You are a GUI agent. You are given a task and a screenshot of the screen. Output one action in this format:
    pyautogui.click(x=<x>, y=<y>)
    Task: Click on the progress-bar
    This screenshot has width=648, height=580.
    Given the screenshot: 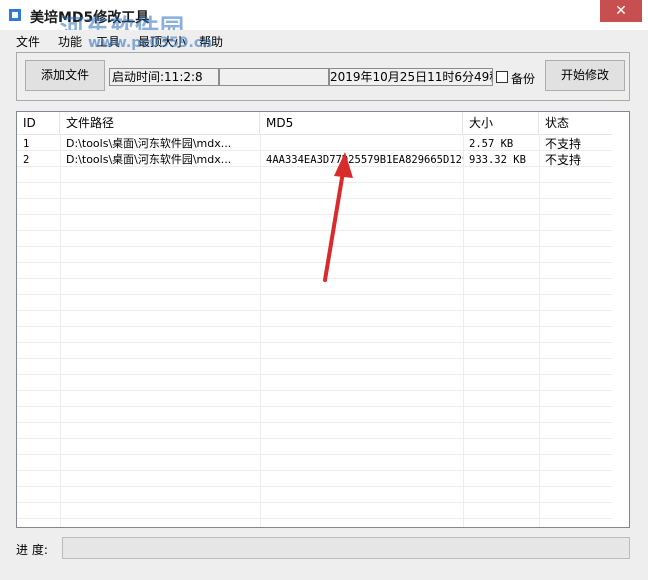 What is the action you would take?
    pyautogui.click(x=346, y=548)
    